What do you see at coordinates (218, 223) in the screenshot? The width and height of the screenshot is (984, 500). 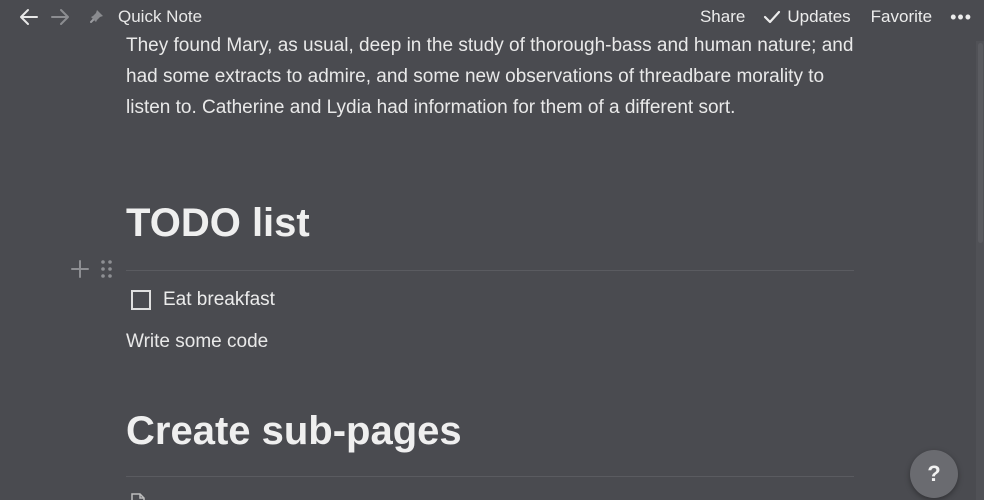 I see `heading-todo-list: TODO list` at bounding box center [218, 223].